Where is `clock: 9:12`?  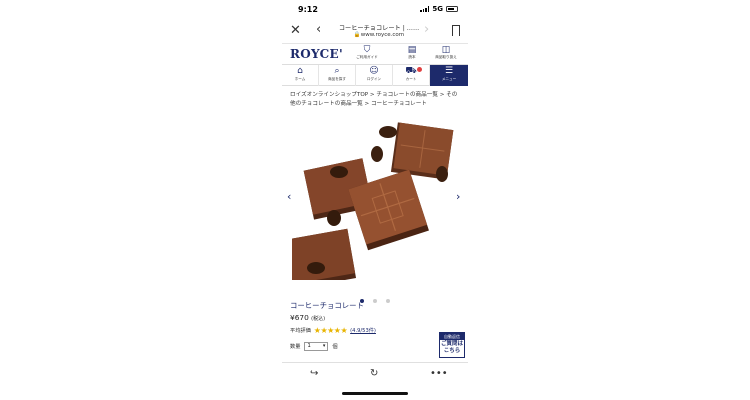 clock: 9:12 is located at coordinates (308, 9).